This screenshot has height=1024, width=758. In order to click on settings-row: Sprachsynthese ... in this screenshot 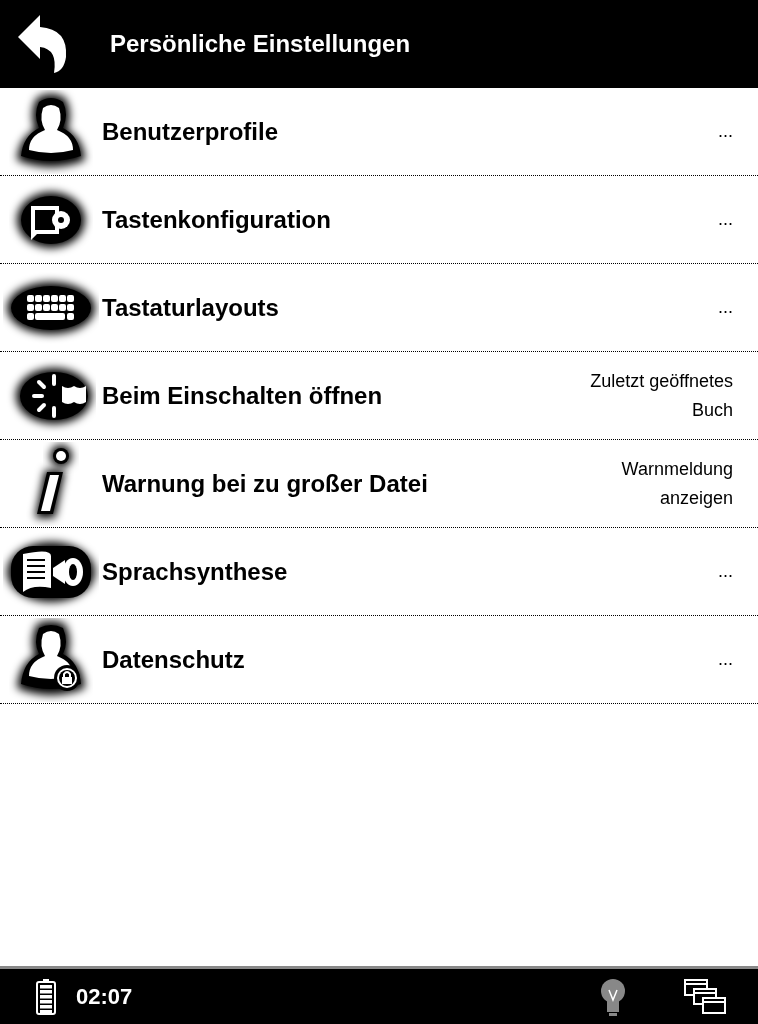, I will do `click(379, 572)`.